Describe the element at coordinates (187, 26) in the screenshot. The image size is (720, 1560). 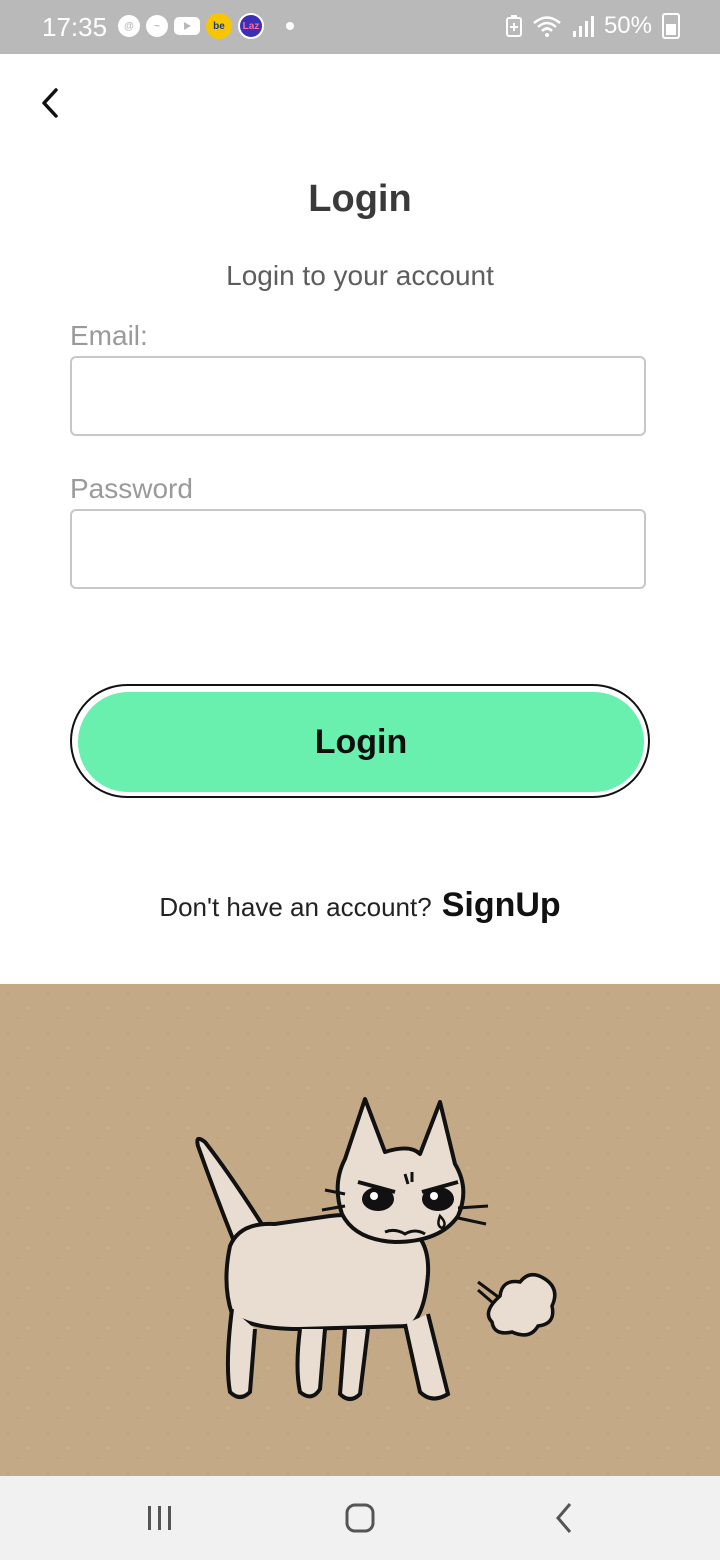
I see `youtube-icon` at that location.